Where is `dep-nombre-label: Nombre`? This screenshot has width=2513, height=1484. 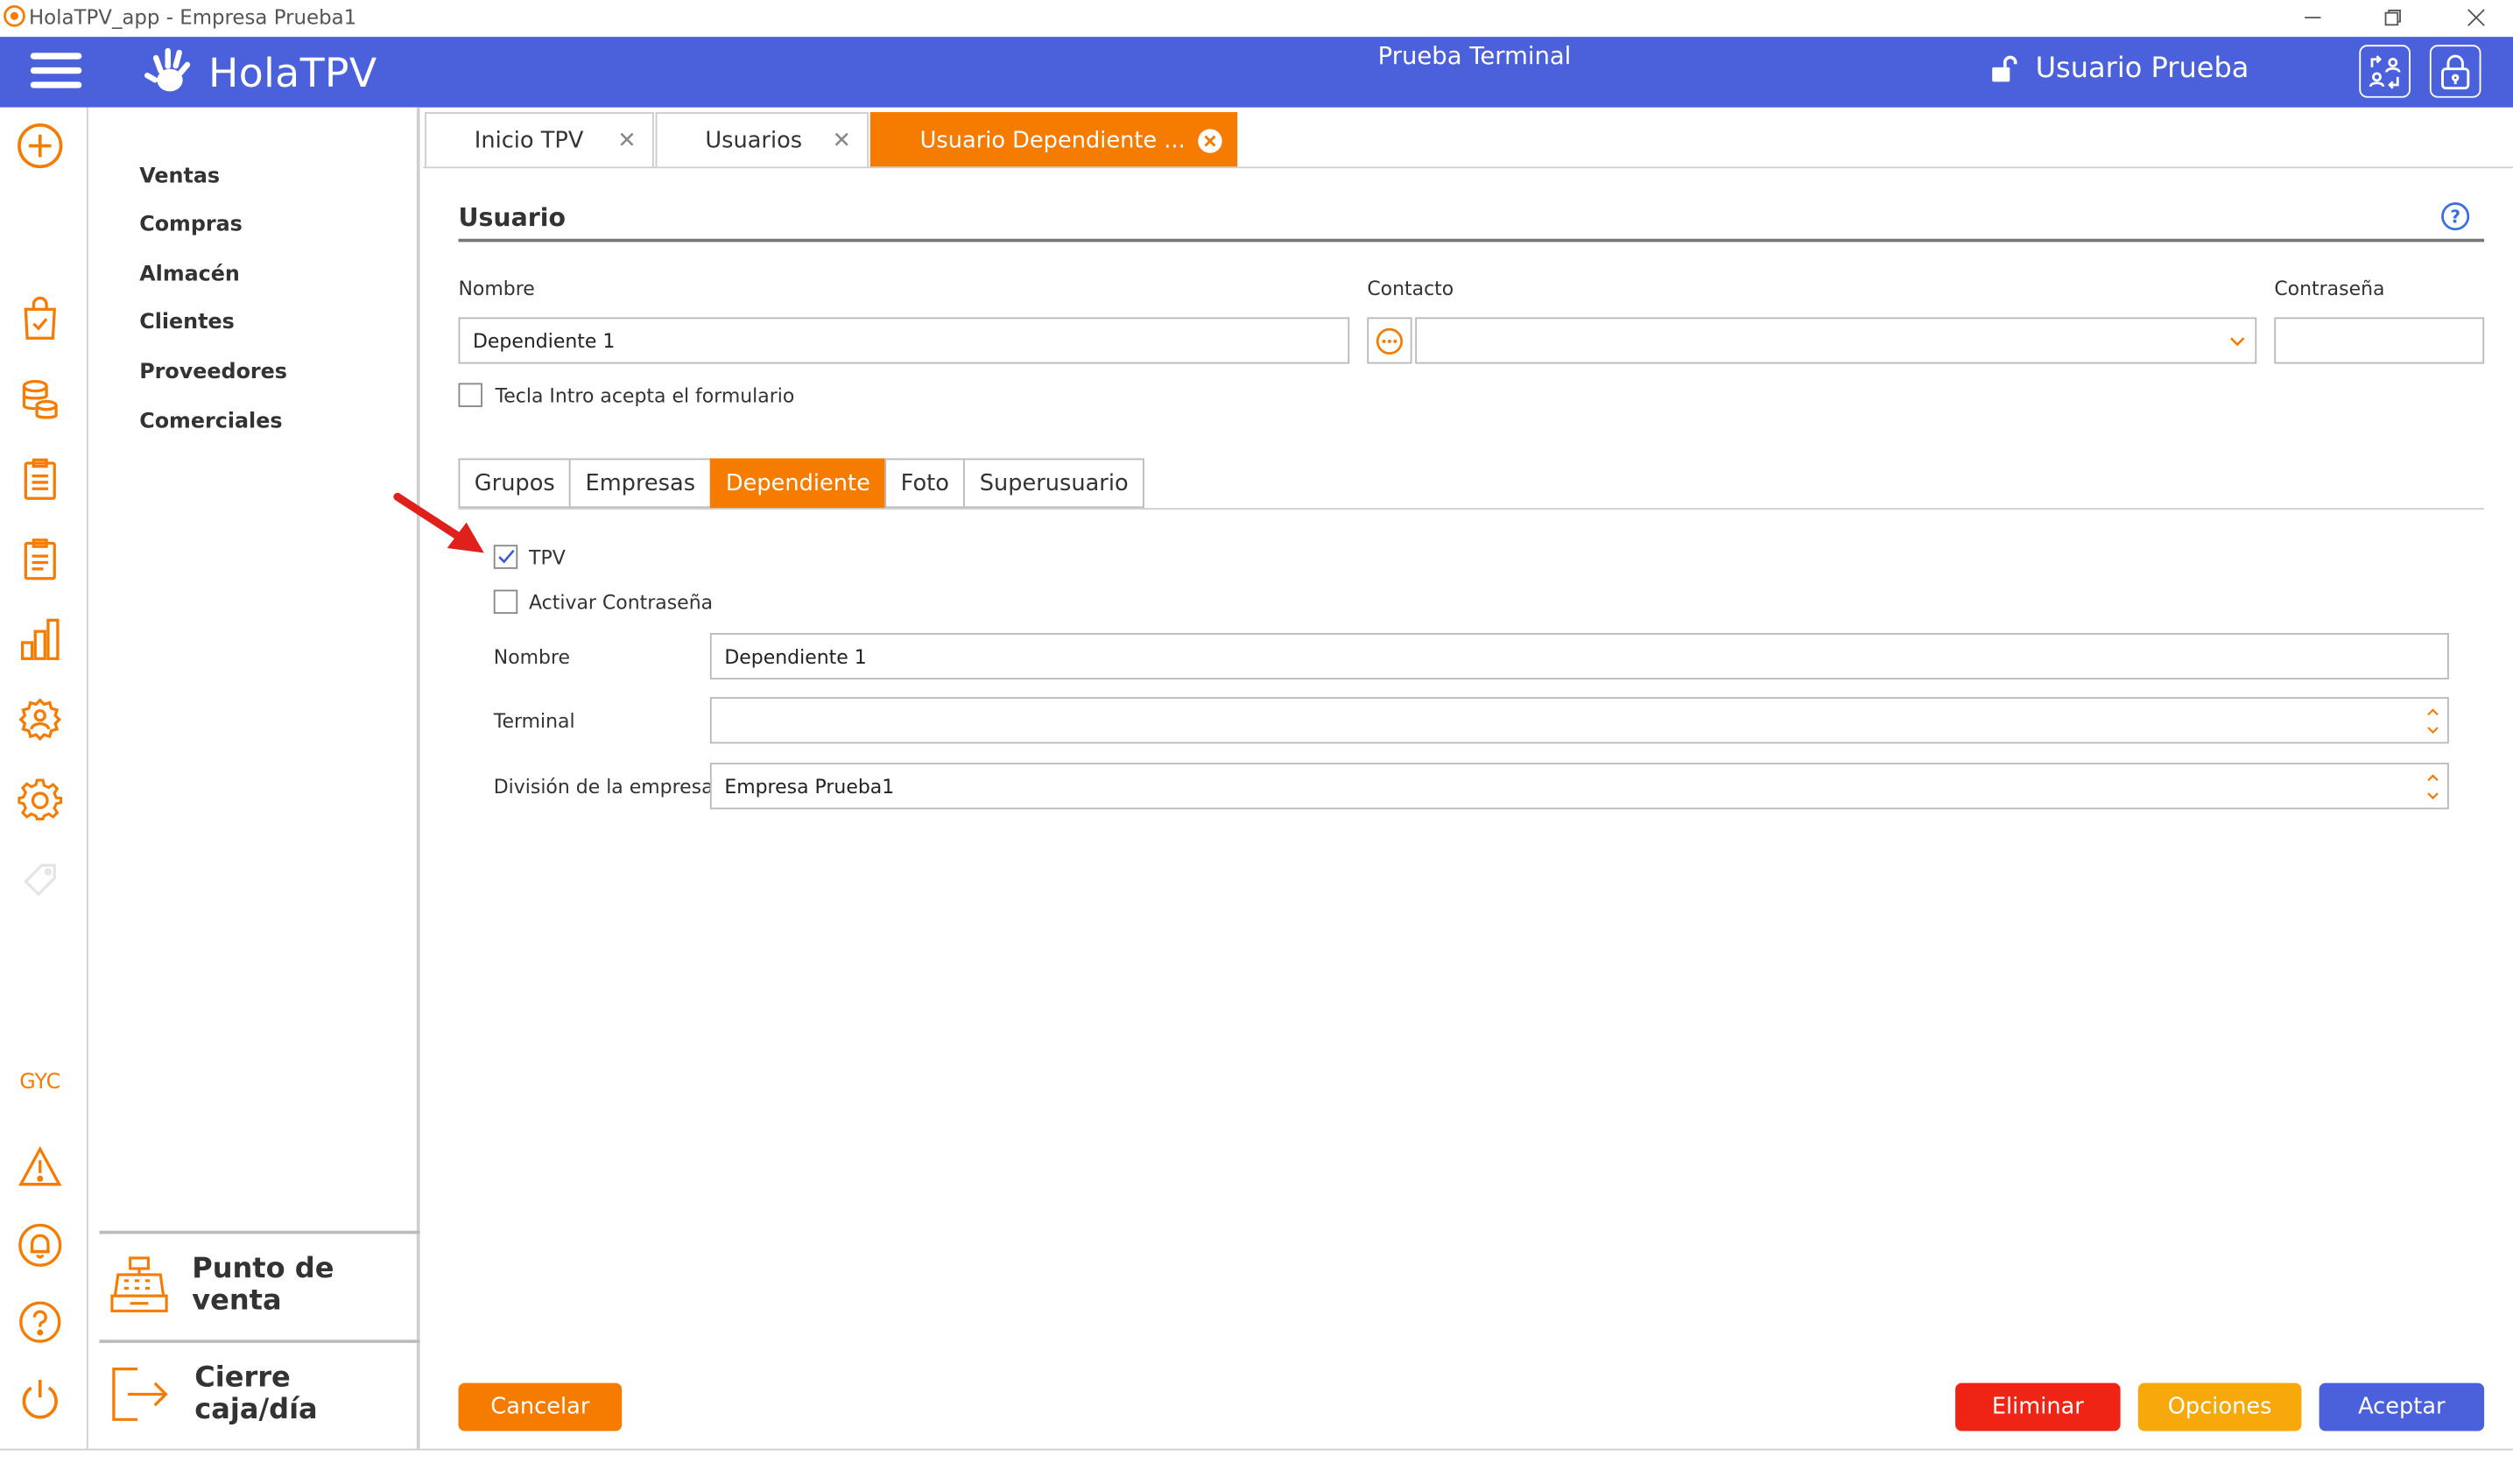 dep-nombre-label: Nombre is located at coordinates (532, 657).